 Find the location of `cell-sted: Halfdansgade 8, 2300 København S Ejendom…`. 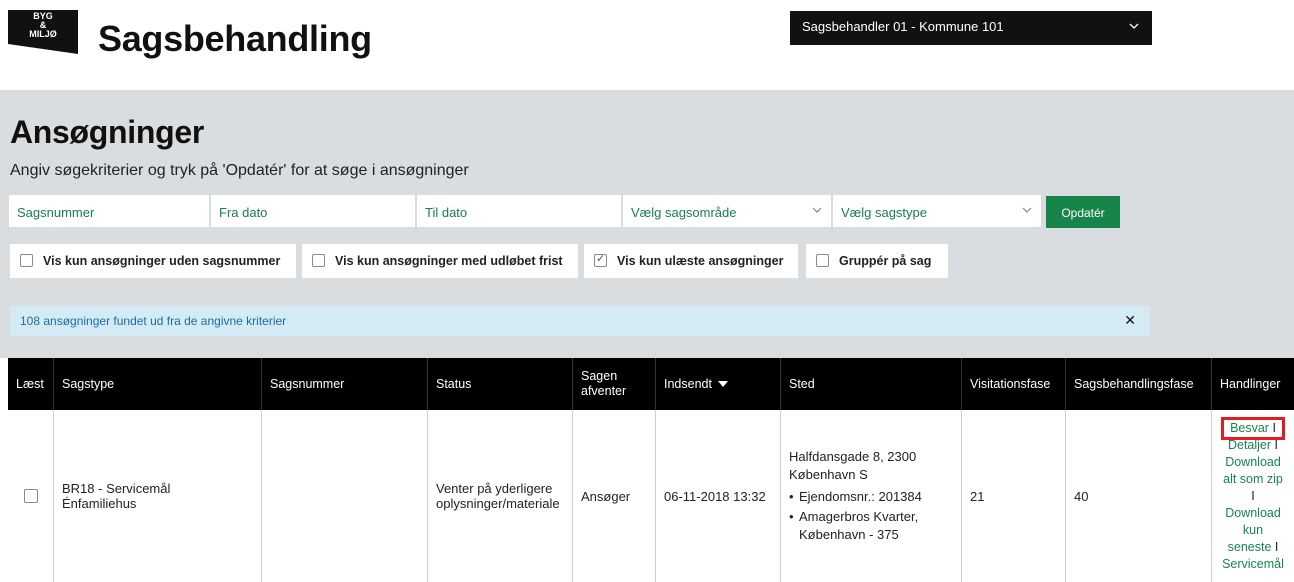

cell-sted: Halfdansgade 8, 2300 København S Ejendom… is located at coordinates (871, 496).